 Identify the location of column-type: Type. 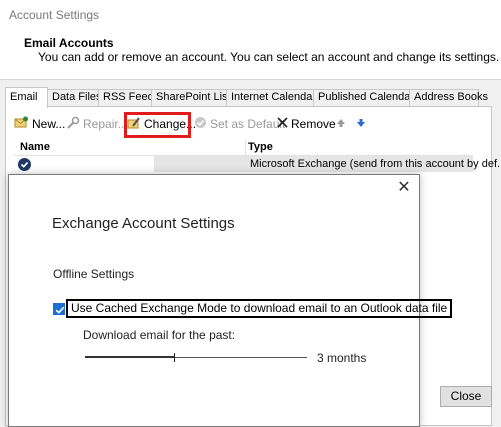
(260, 147).